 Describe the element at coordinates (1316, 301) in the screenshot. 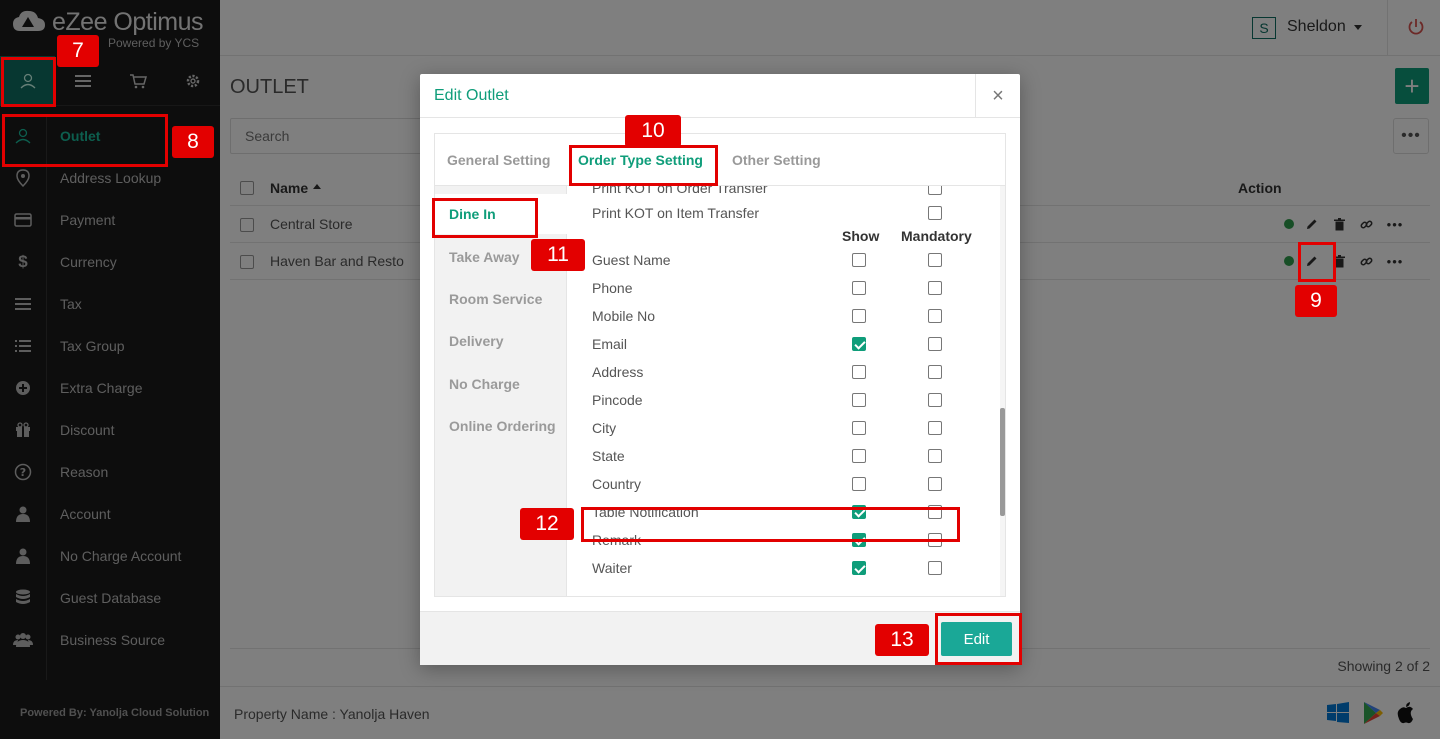

I see `annotation-badge: 9` at that location.